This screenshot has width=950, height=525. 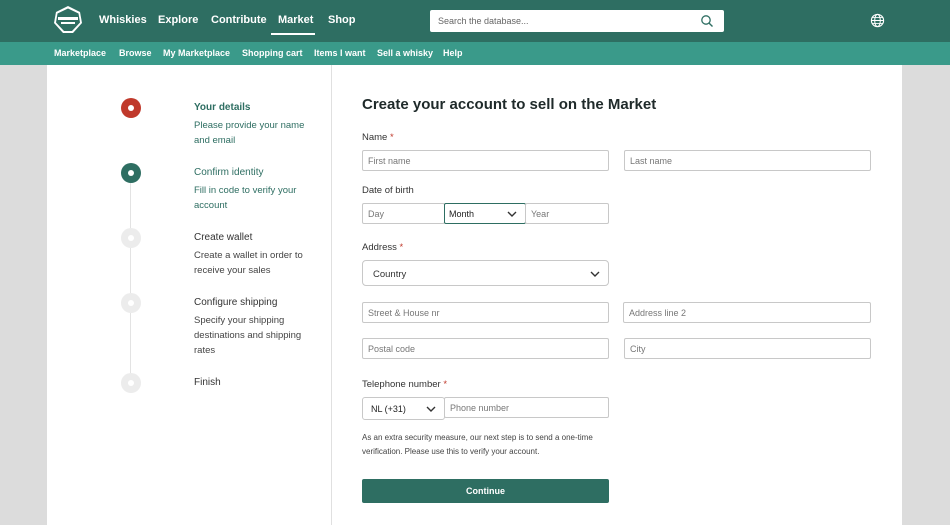 I want to click on nav-contribute: Contribute, so click(x=239, y=20).